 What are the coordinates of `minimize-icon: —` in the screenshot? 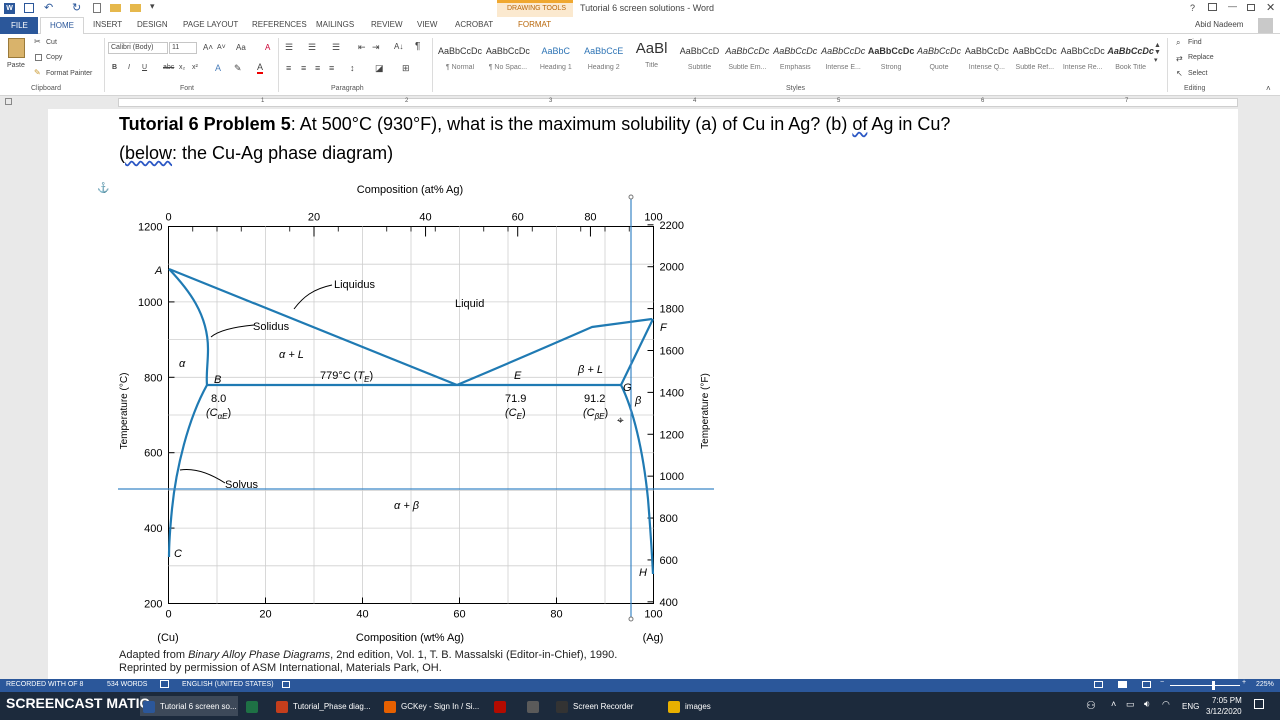 It's located at (1232, 6).